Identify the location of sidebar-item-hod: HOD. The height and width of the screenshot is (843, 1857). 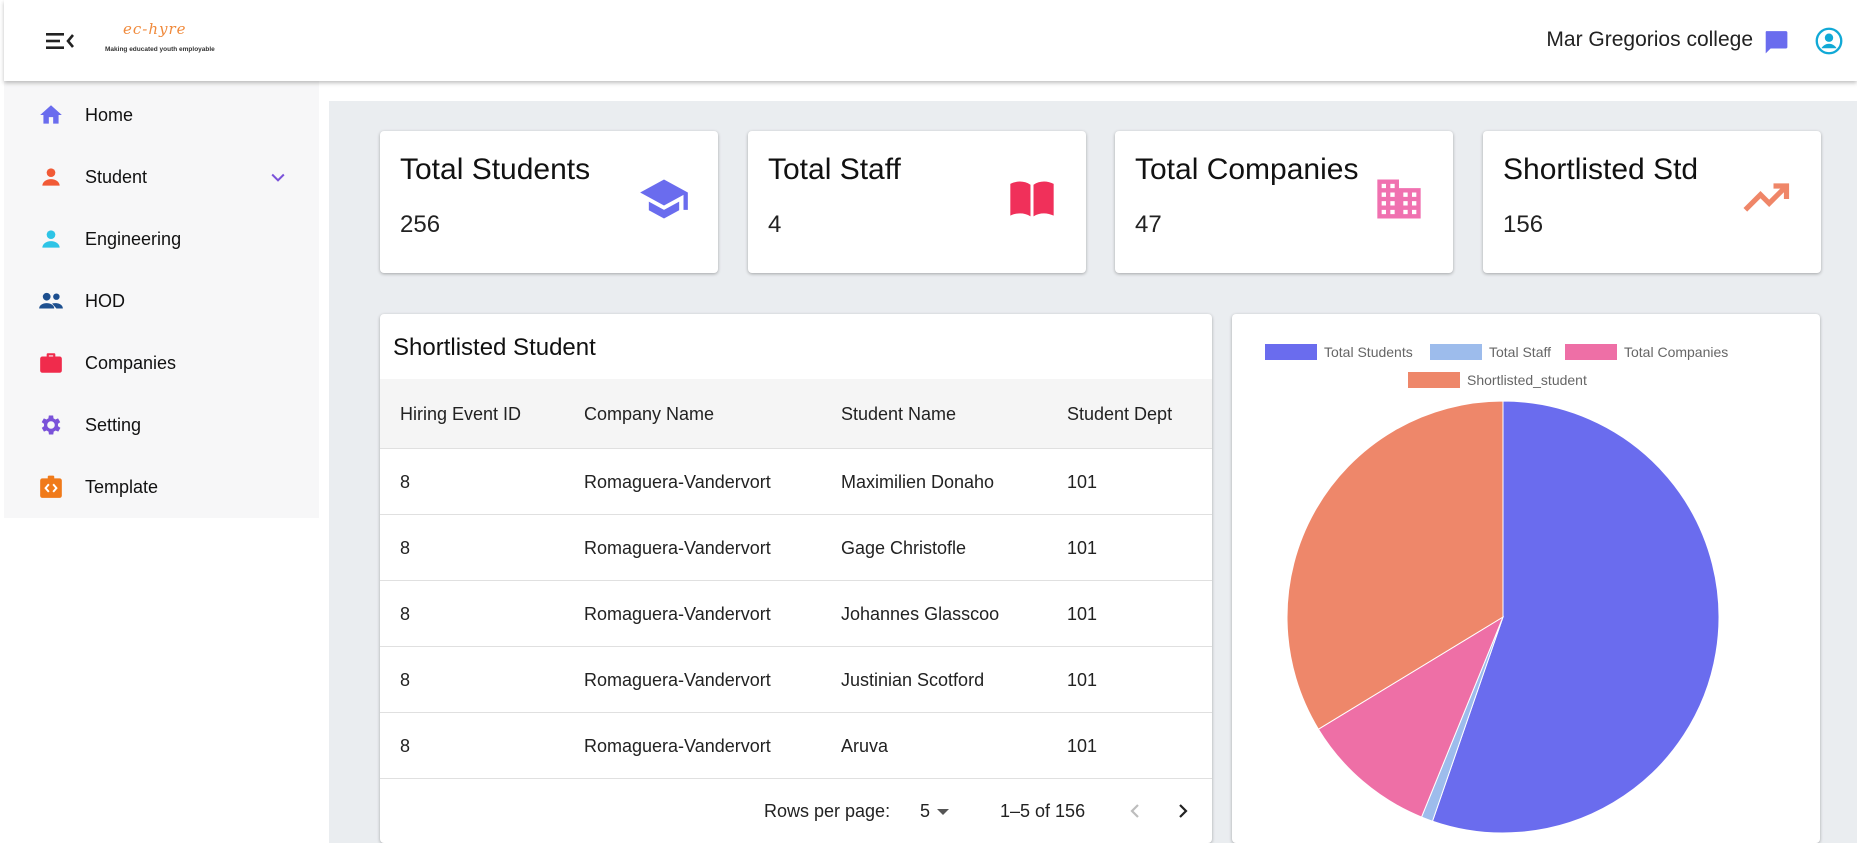
(161, 301).